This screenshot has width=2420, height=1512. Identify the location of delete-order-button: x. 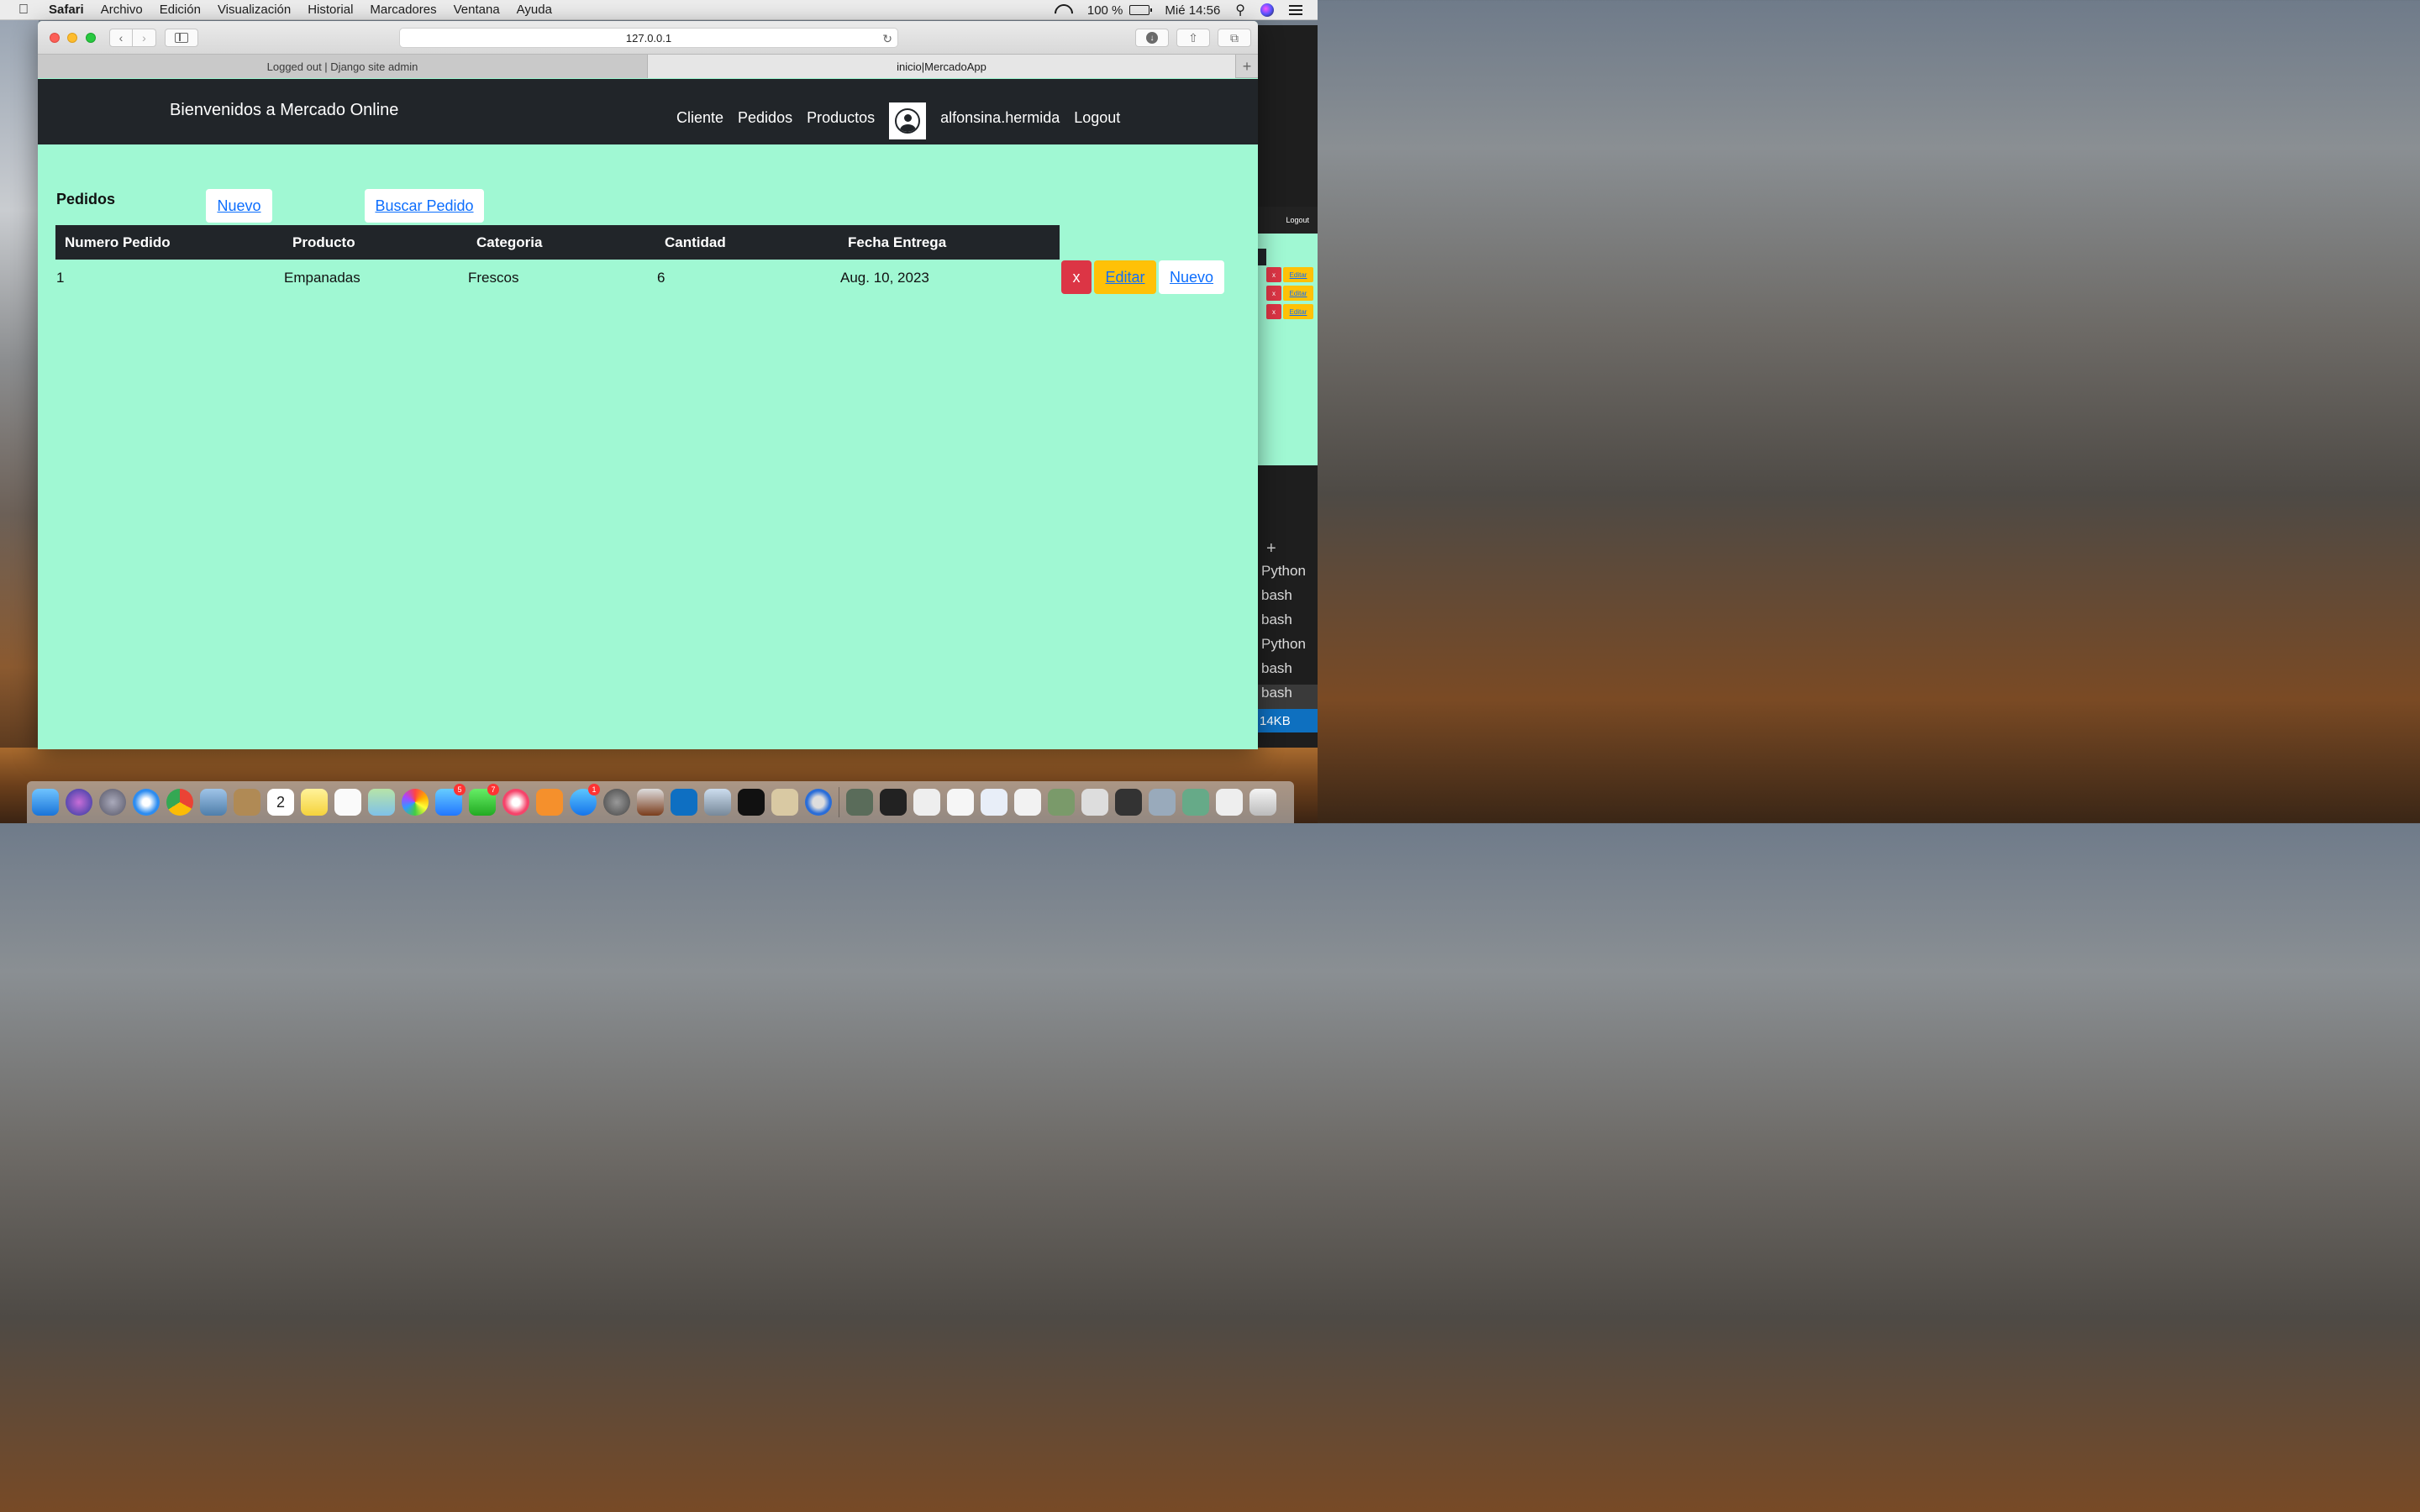
(1076, 277).